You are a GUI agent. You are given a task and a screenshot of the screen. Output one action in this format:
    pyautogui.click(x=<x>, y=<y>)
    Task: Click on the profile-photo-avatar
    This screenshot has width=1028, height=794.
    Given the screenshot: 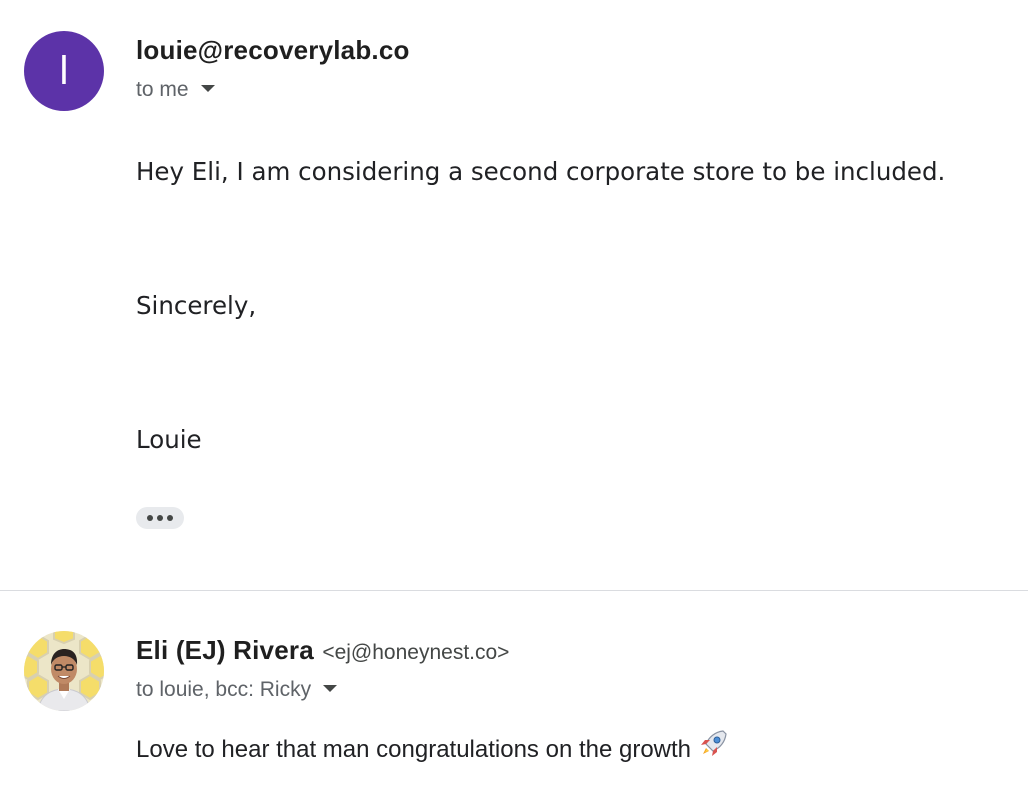 What is the action you would take?
    pyautogui.click(x=64, y=671)
    